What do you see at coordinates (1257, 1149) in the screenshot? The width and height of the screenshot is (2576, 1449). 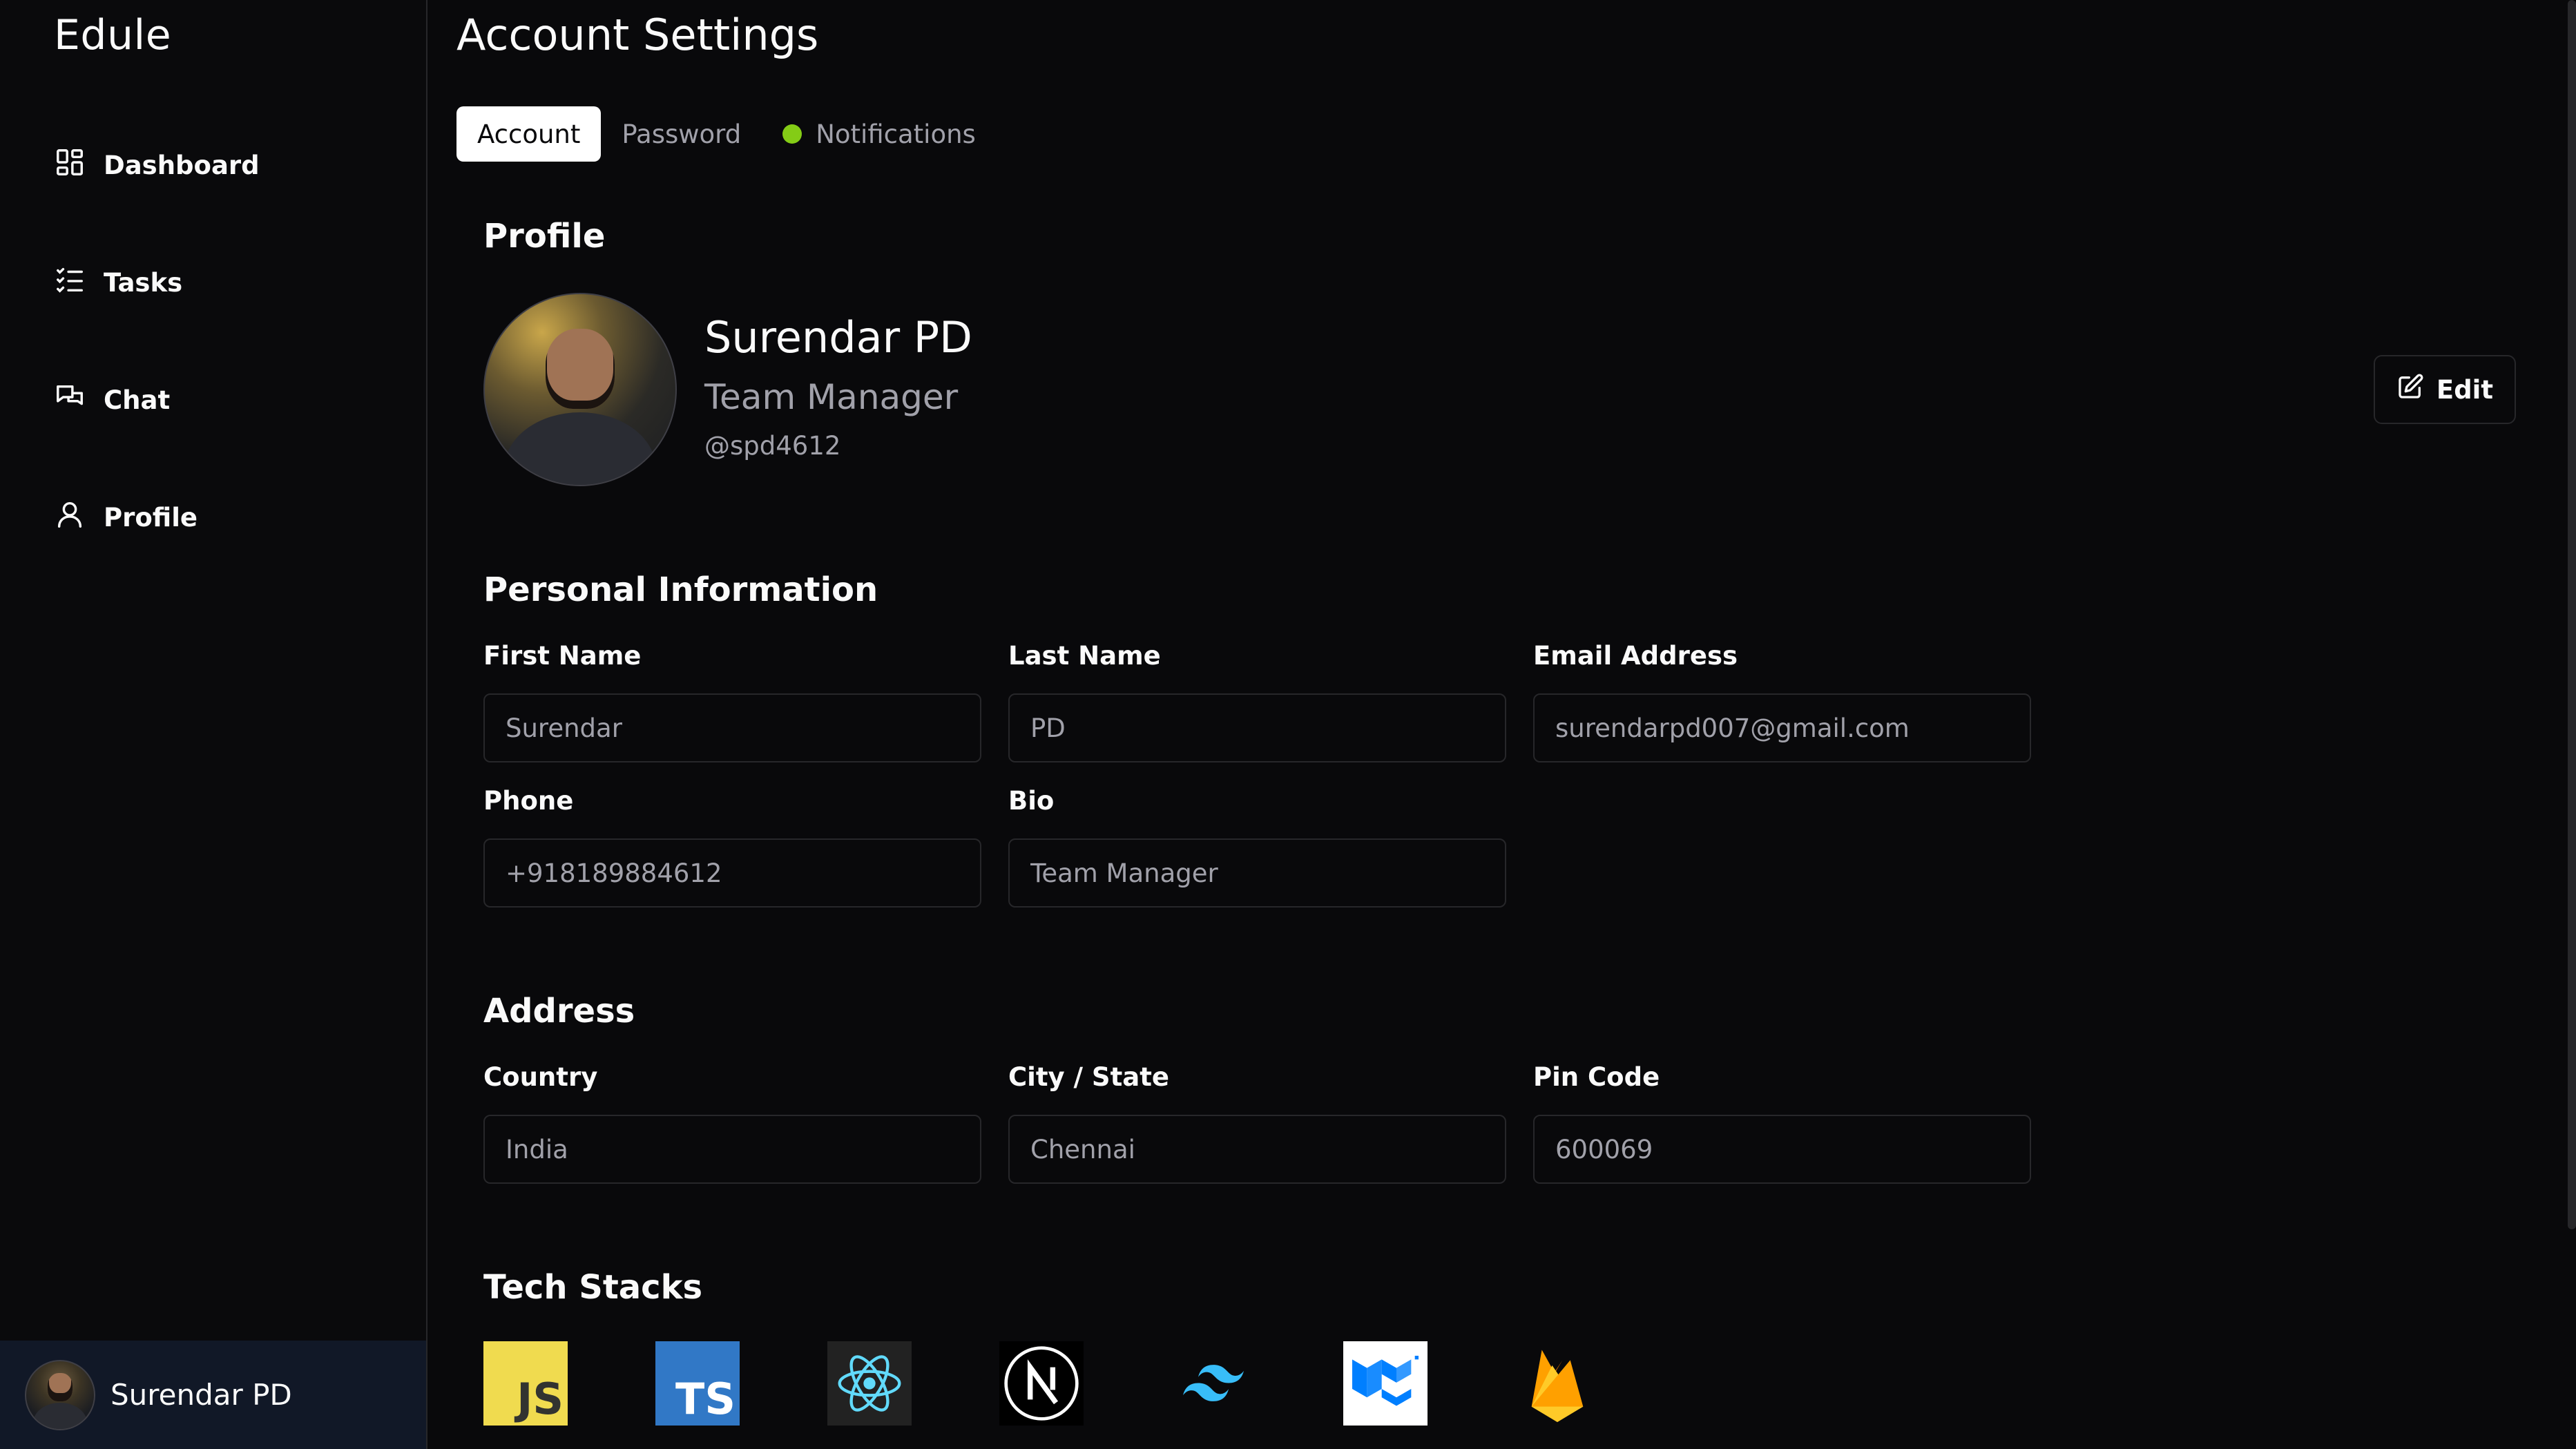 I see `city-state-field` at bounding box center [1257, 1149].